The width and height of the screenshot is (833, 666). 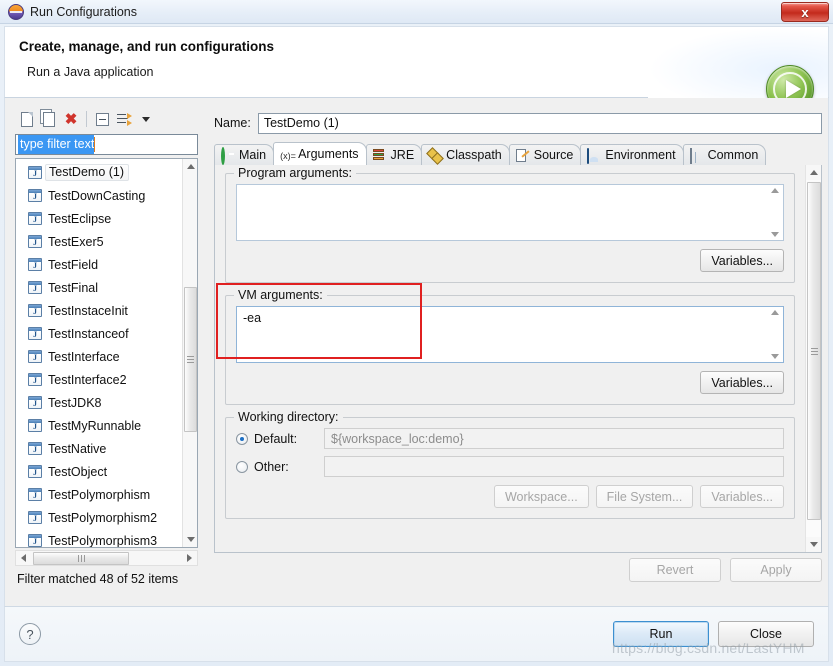 What do you see at coordinates (244, 154) in the screenshot?
I see `tab-main: Main` at bounding box center [244, 154].